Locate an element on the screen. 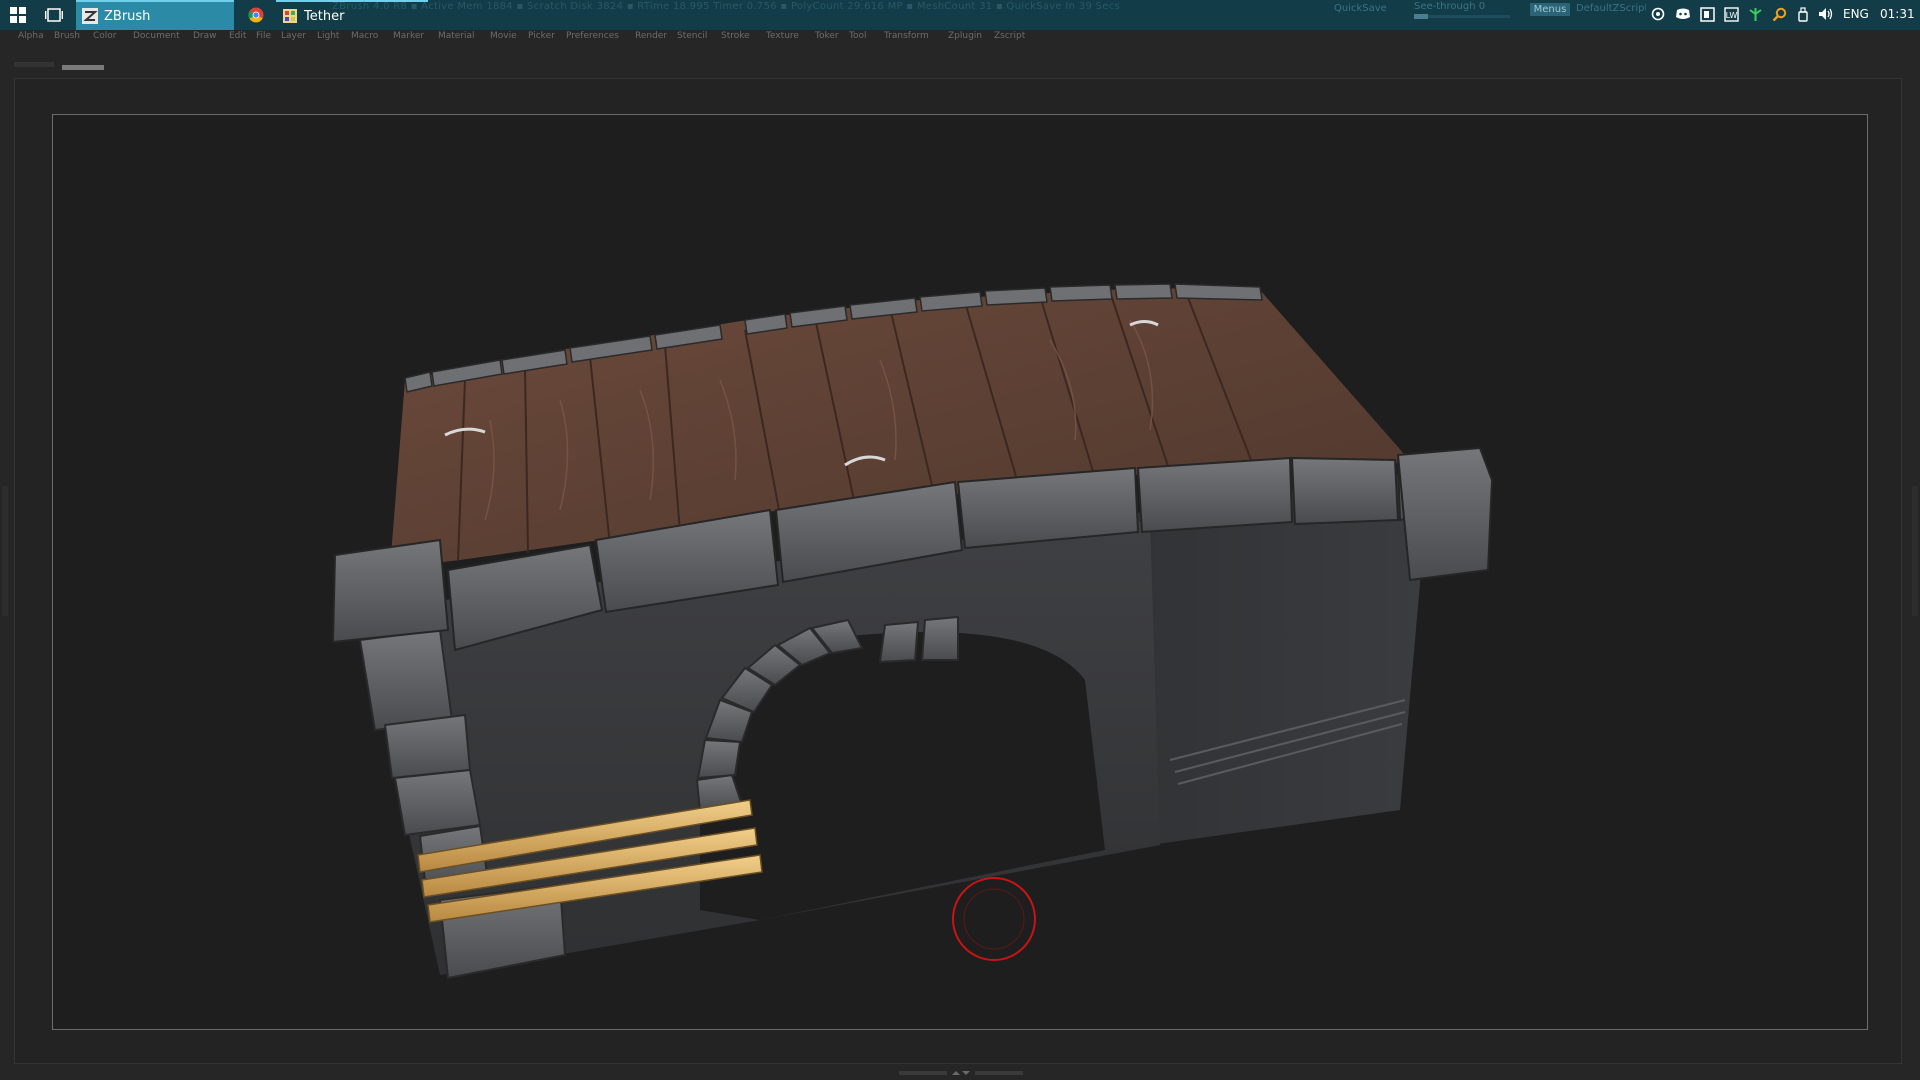 The width and height of the screenshot is (1920, 1080). brush-cursor is located at coordinates (994, 919).